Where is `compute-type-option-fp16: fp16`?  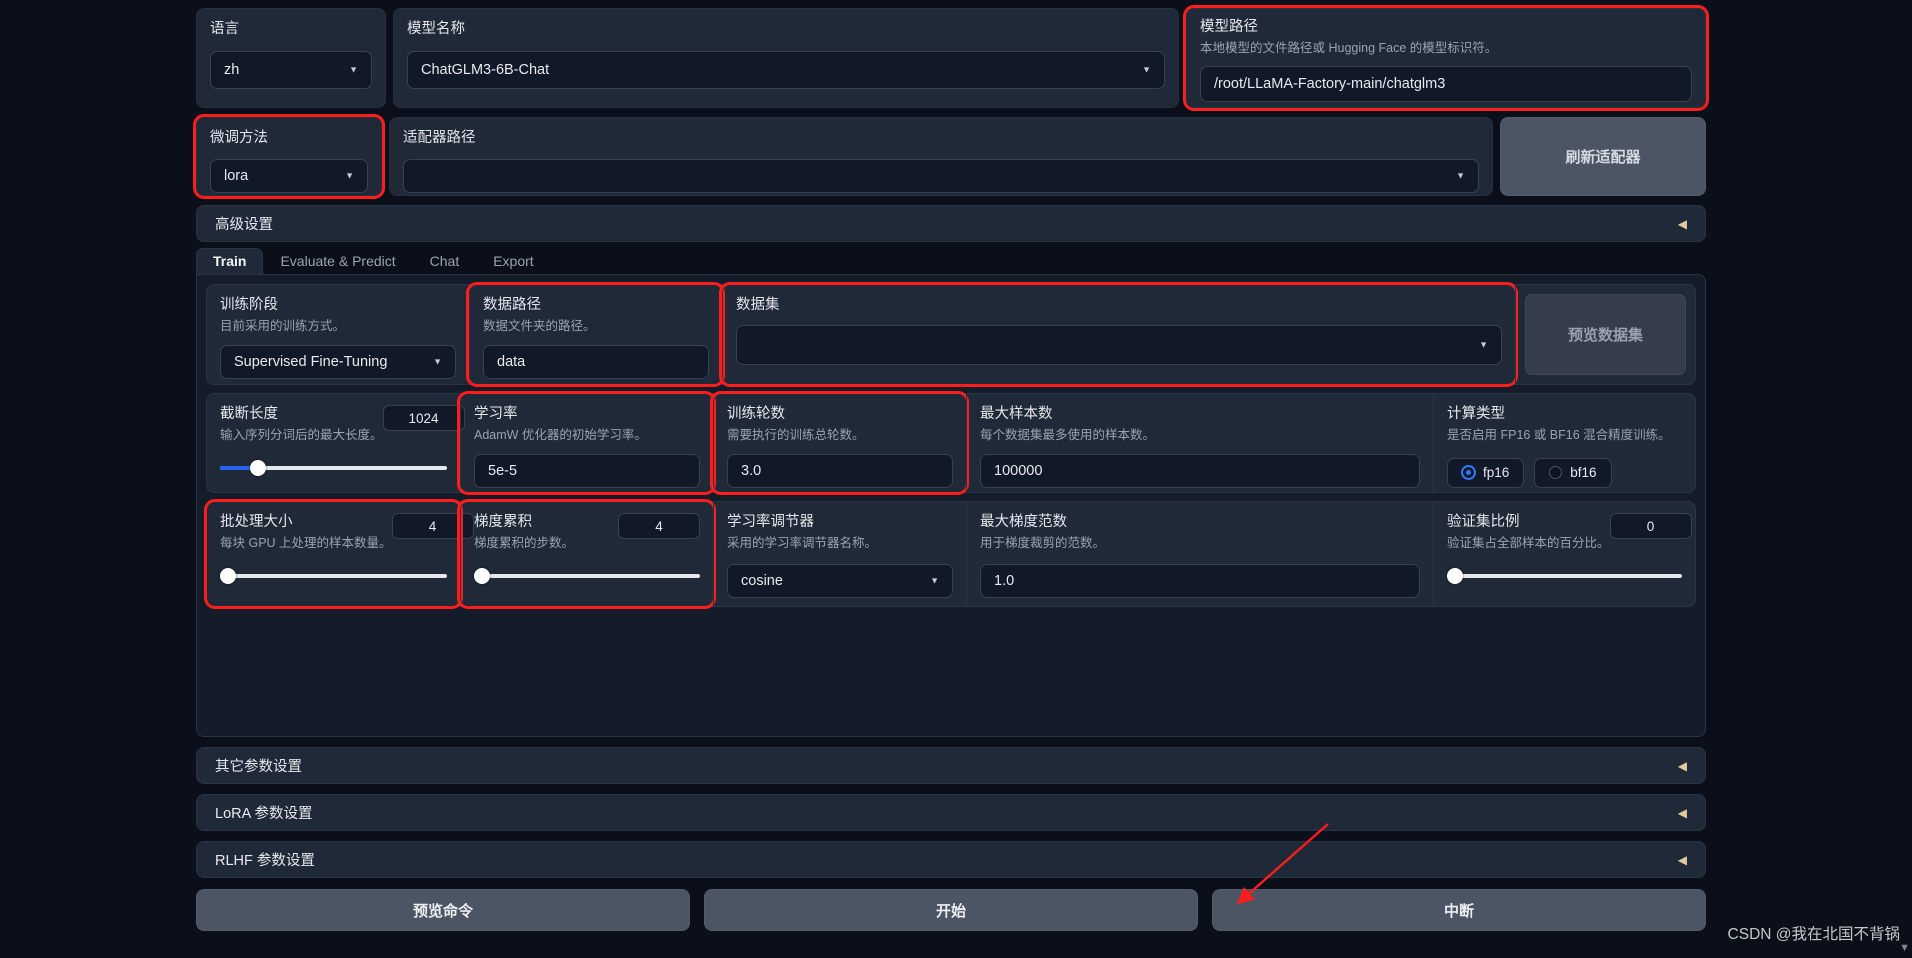
compute-type-option-fp16: fp16 is located at coordinates (1486, 472).